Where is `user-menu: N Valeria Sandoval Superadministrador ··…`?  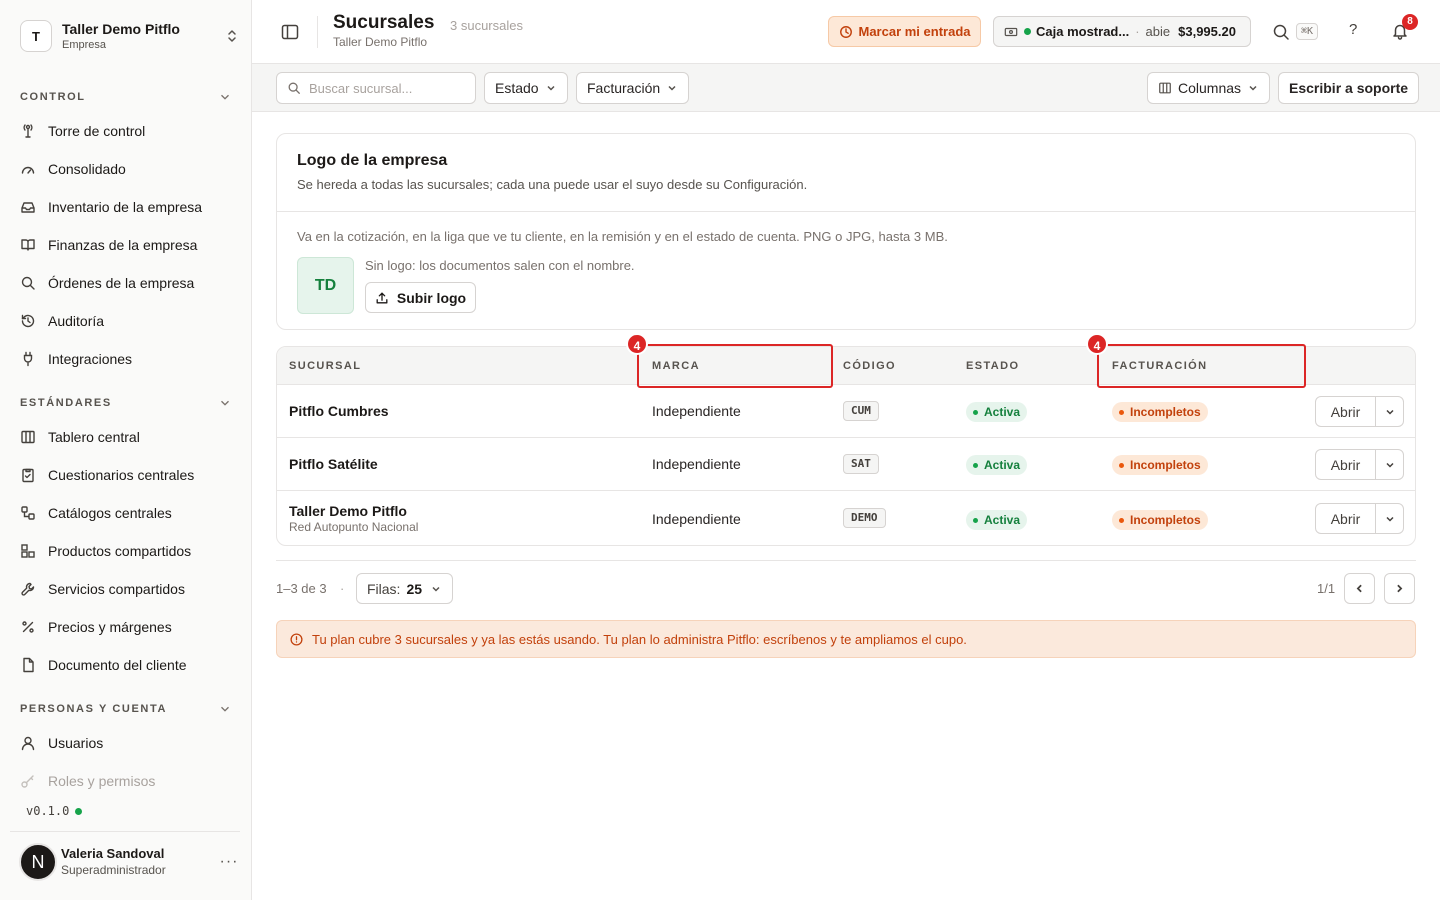
user-menu: N Valeria Sandoval Superadministrador ··… is located at coordinates (129, 862).